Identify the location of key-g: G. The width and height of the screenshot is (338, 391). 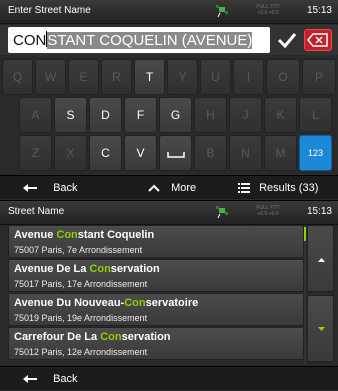
(175, 115).